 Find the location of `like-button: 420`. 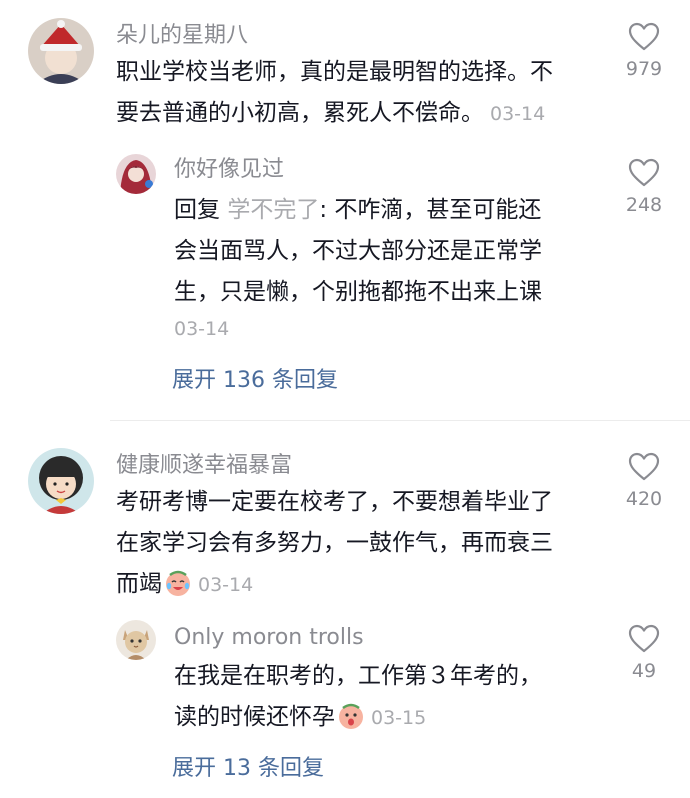

like-button: 420 is located at coordinates (644, 481).